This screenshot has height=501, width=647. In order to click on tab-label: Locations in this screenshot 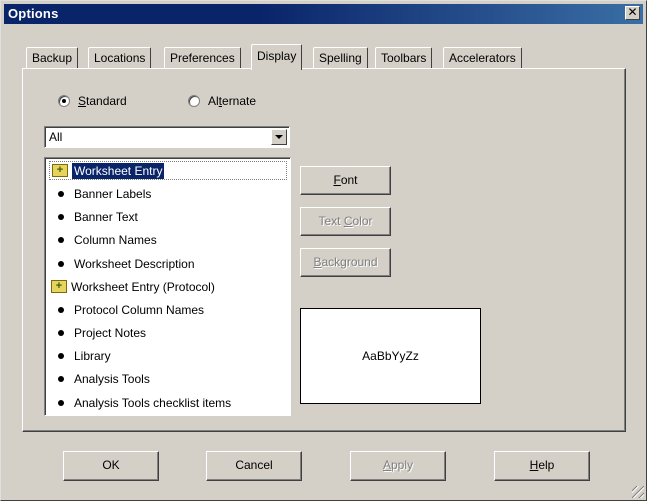, I will do `click(120, 58)`.